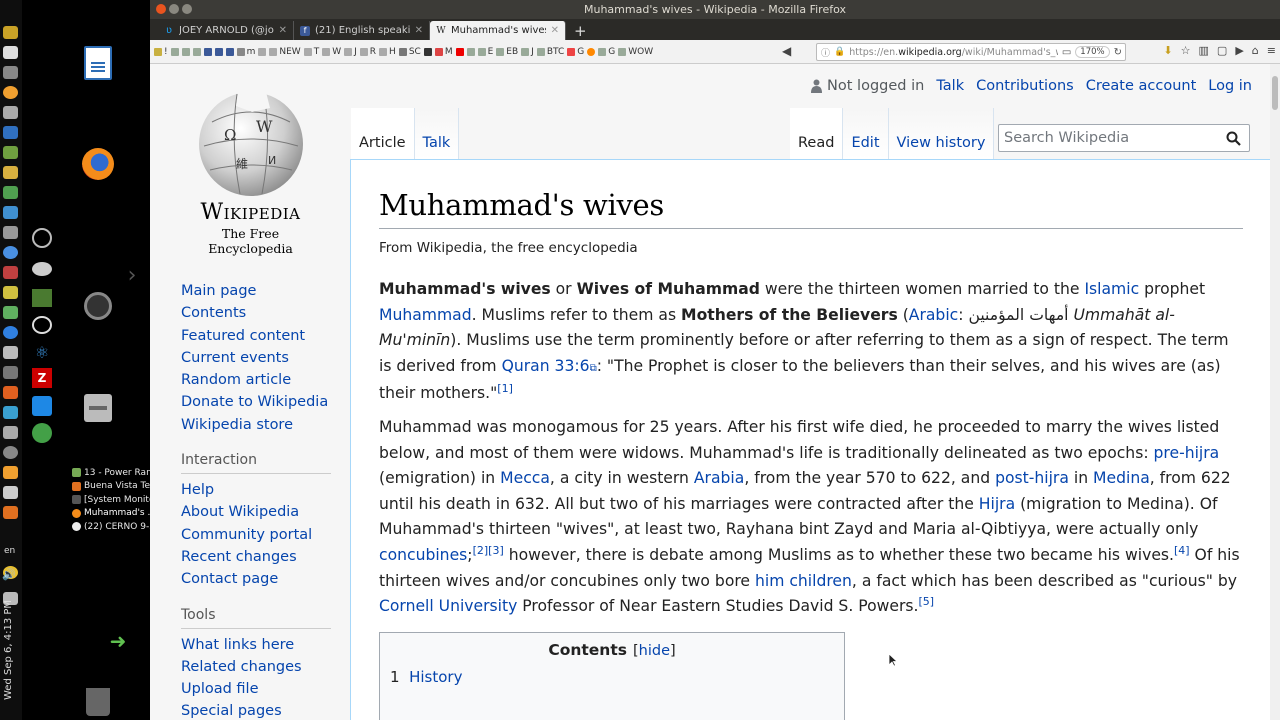  I want to click on wikipedia-logo: Ω W 維 И Wikipedia The Free Encyclopedia, so click(250, 169).